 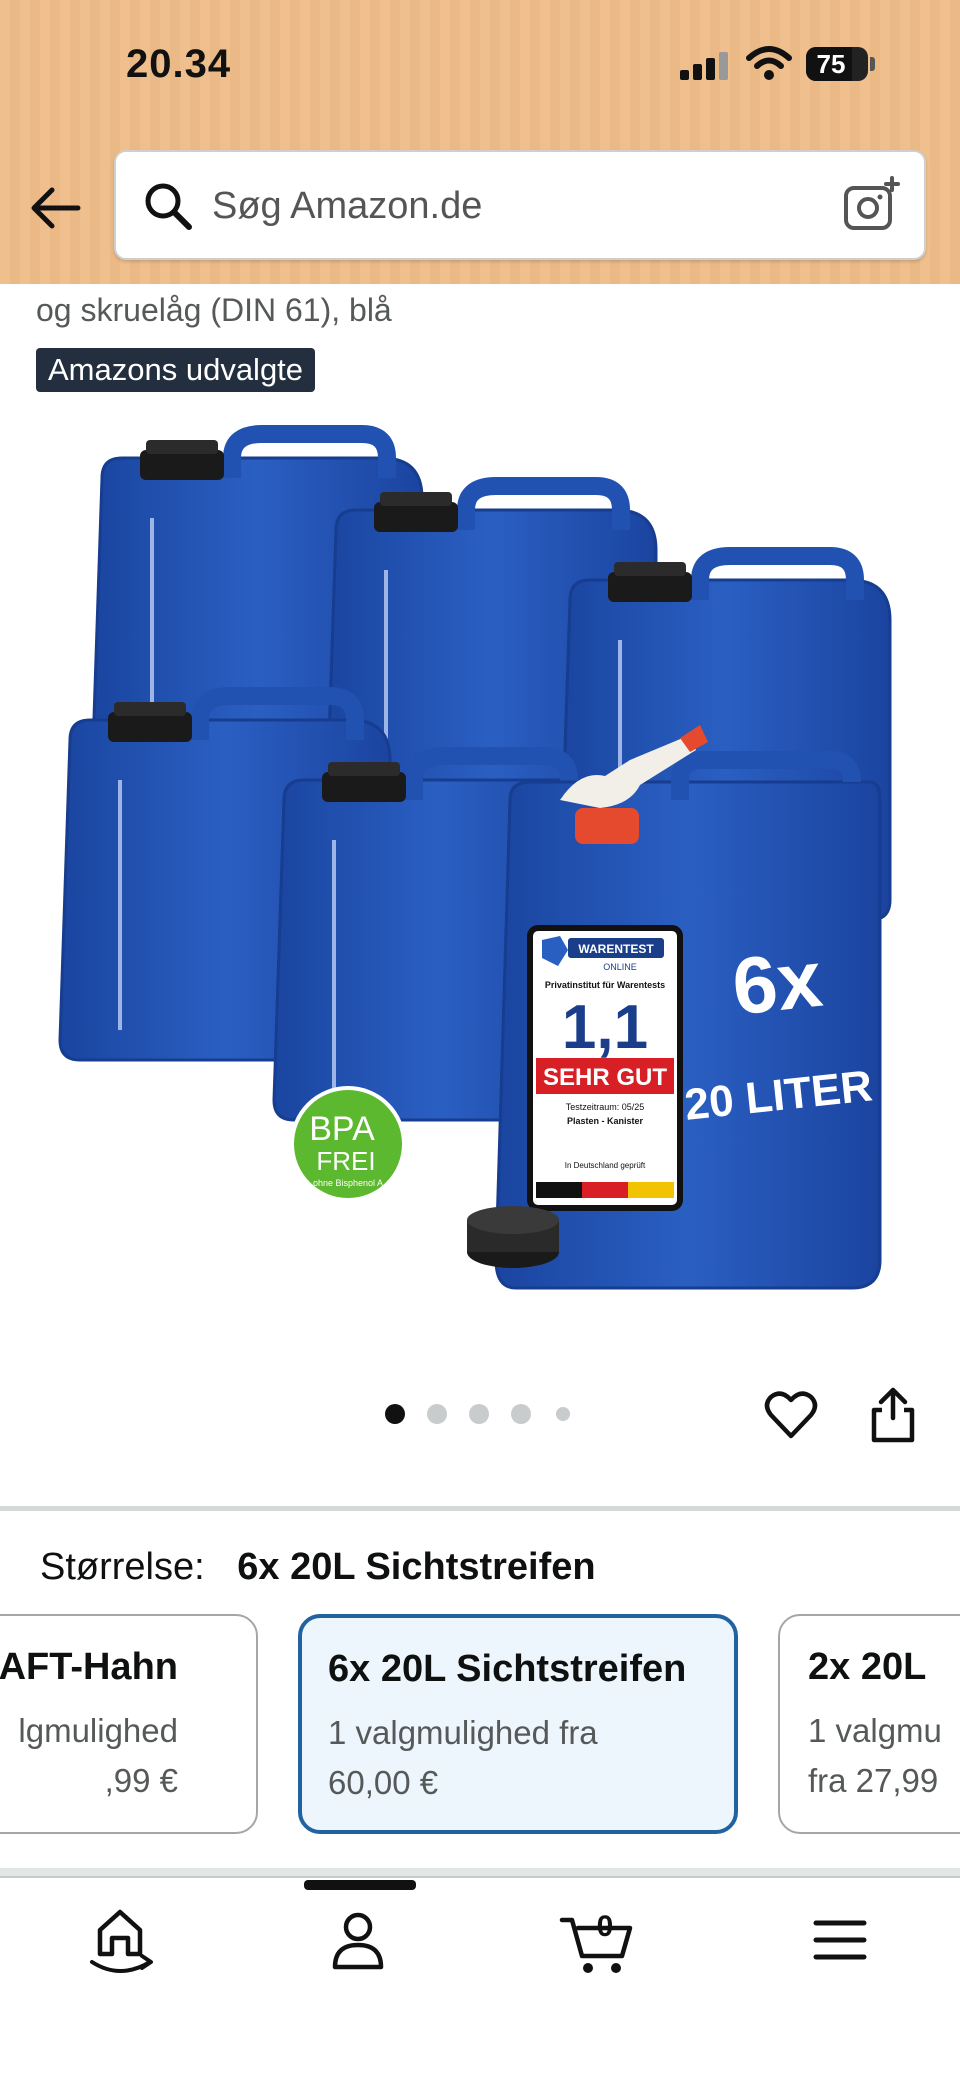 I want to click on test-brand: WARENTEST, so click(x=616, y=949).